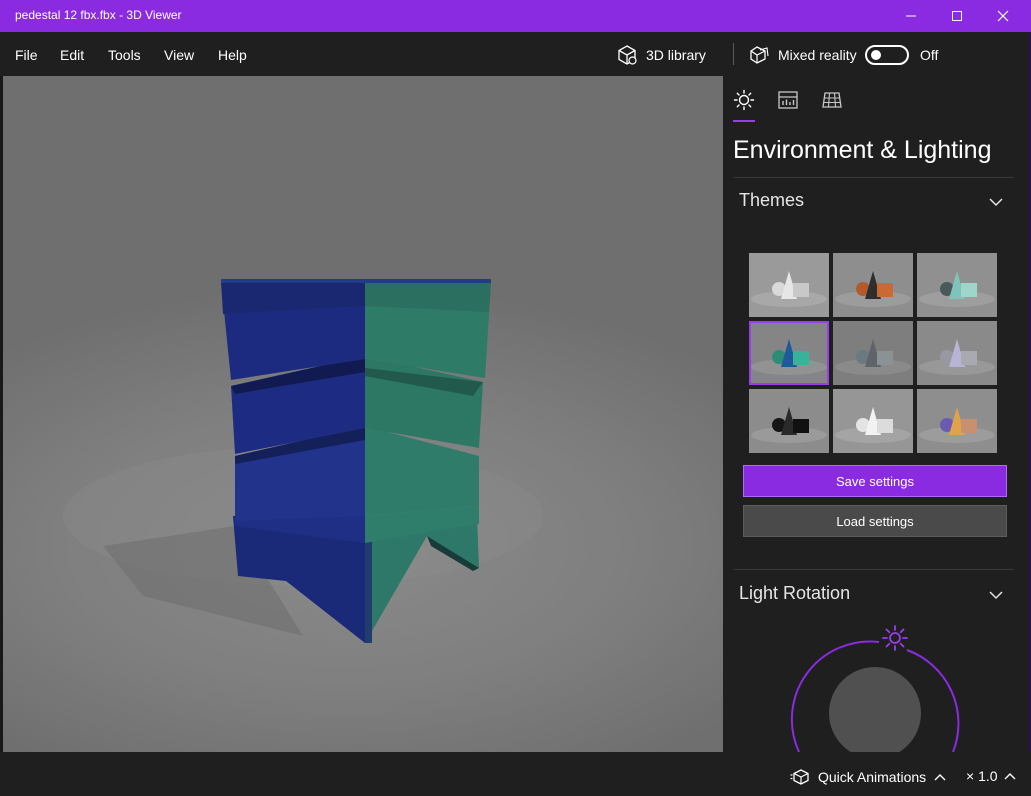 The image size is (1031, 796). Describe the element at coordinates (875, 521) in the screenshot. I see `load-settings-button: Load settings` at that location.